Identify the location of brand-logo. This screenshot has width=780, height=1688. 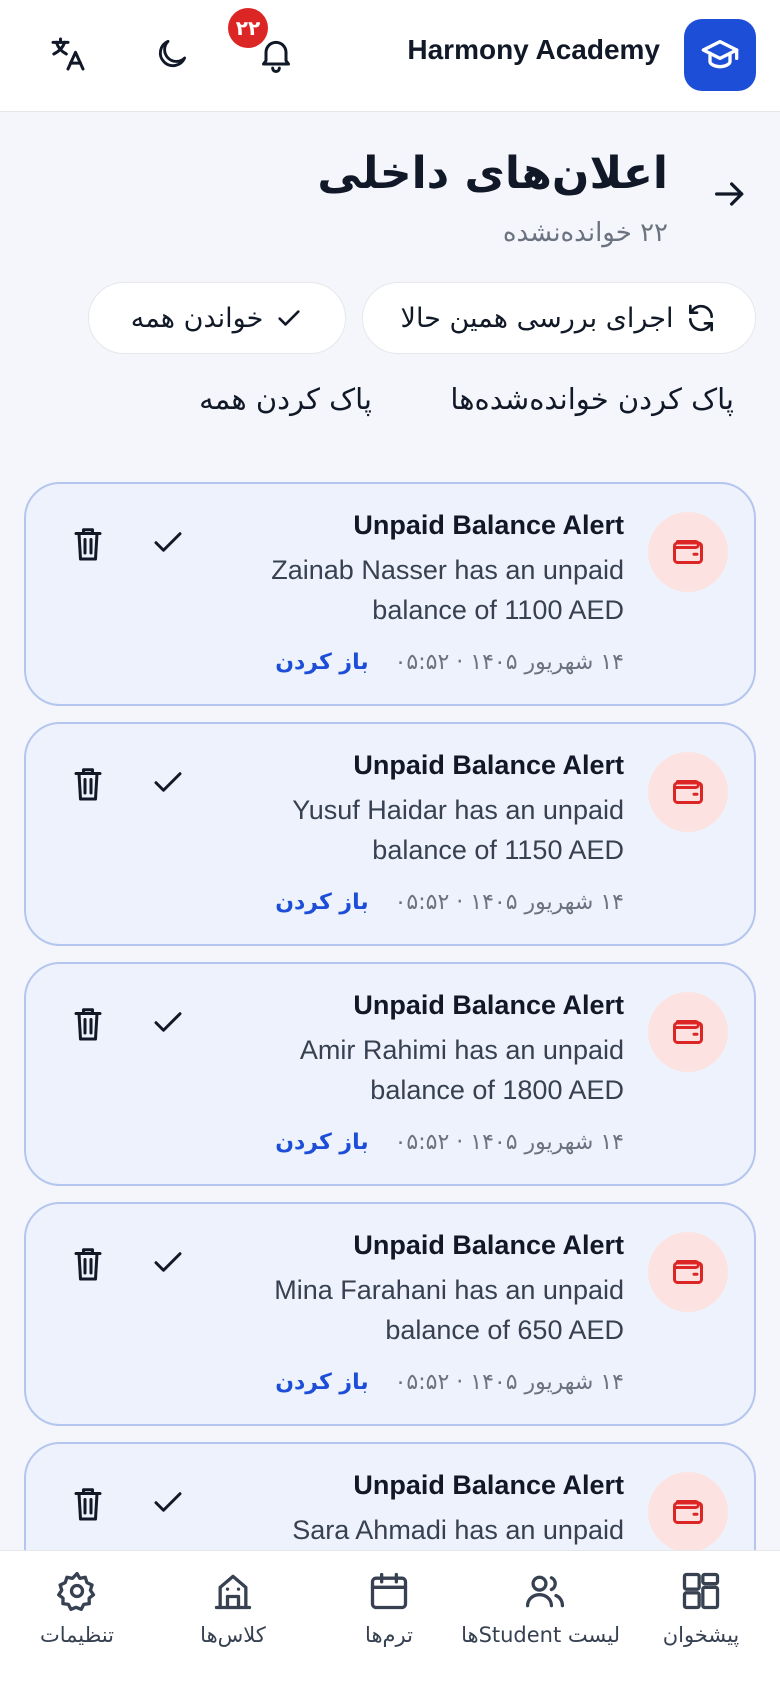
(720, 55).